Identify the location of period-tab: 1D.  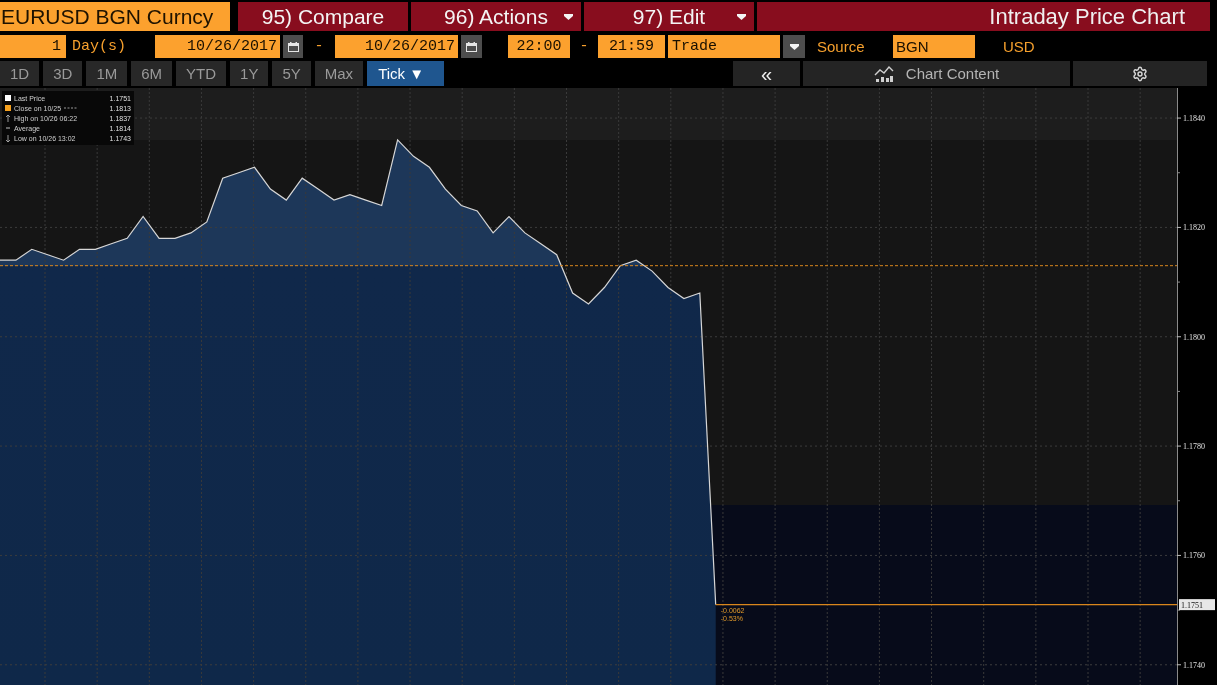
(20, 73).